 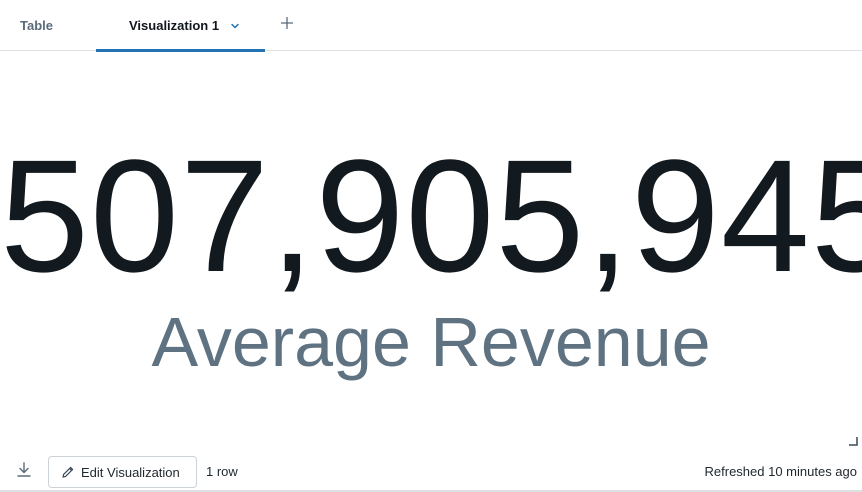 I want to click on pencil-icon, so click(x=68, y=472).